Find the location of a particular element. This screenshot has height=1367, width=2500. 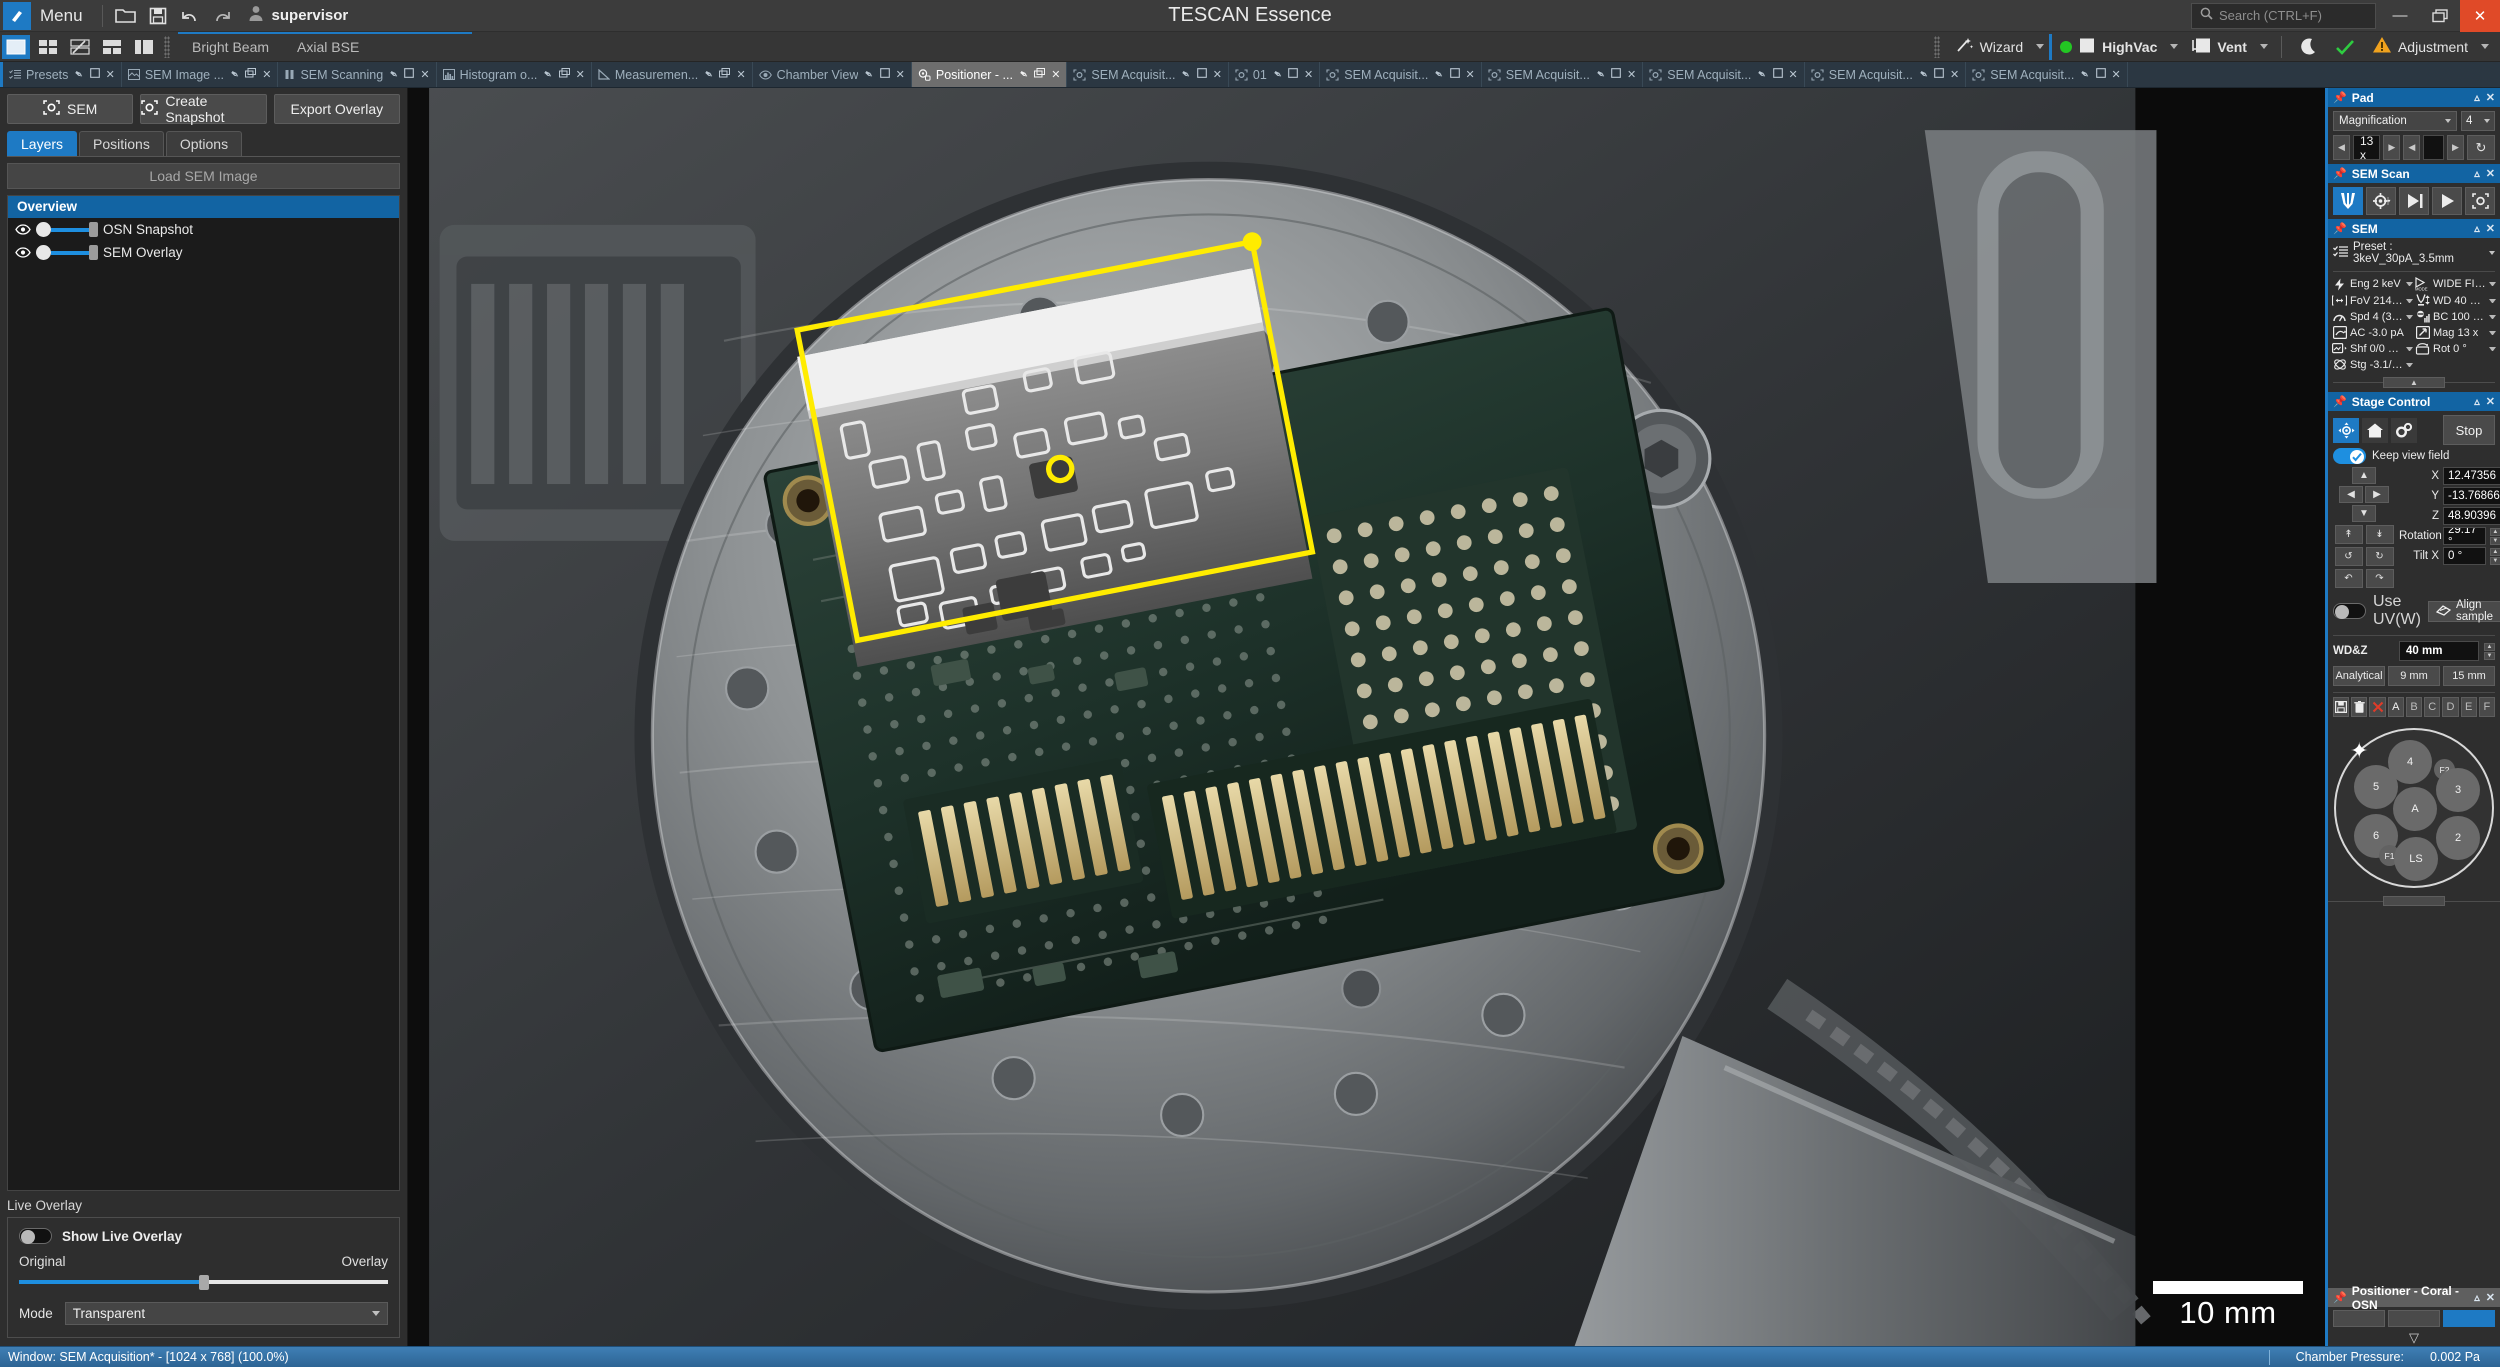

search-input: Search (CTRL+F) is located at coordinates (2283, 15).